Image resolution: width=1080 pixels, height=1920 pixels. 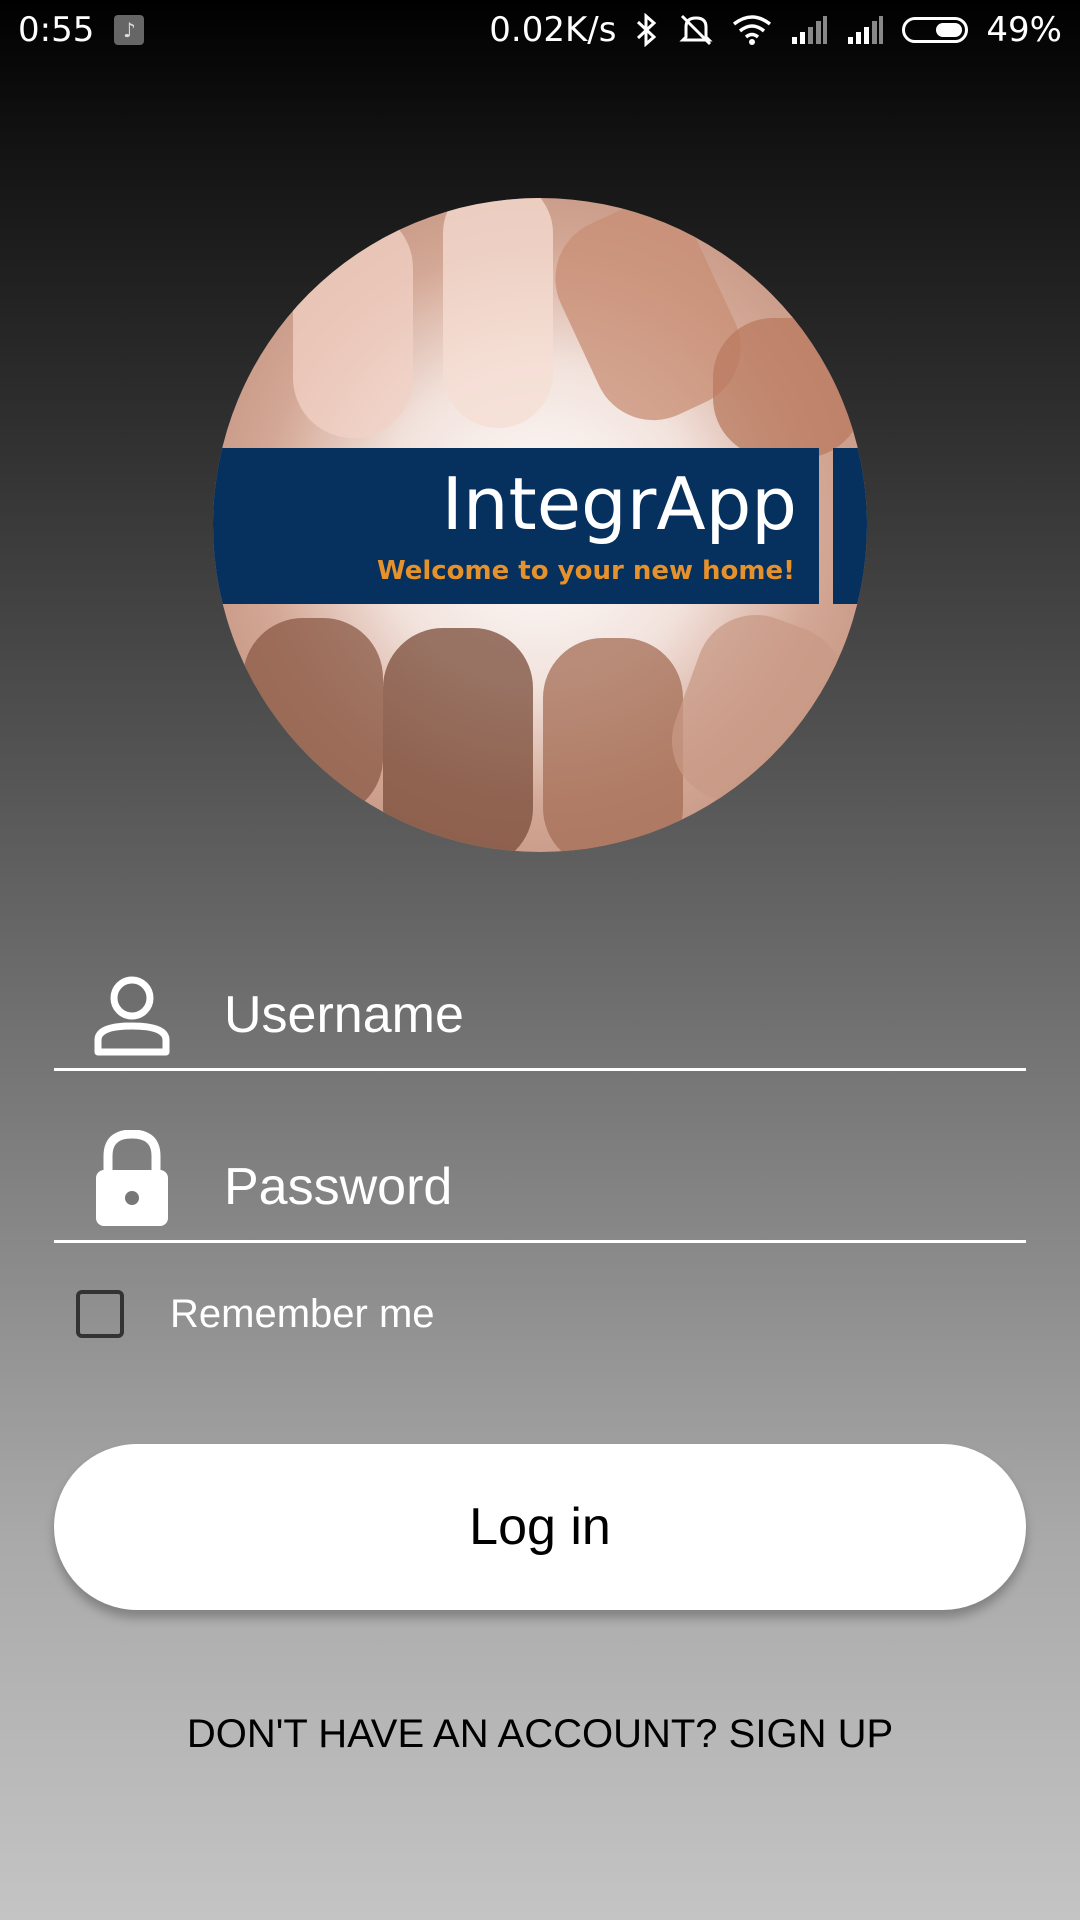 What do you see at coordinates (540, 1734) in the screenshot?
I see `signup-link: DON'T HAVE AN ACCOUNT? SIGN UP` at bounding box center [540, 1734].